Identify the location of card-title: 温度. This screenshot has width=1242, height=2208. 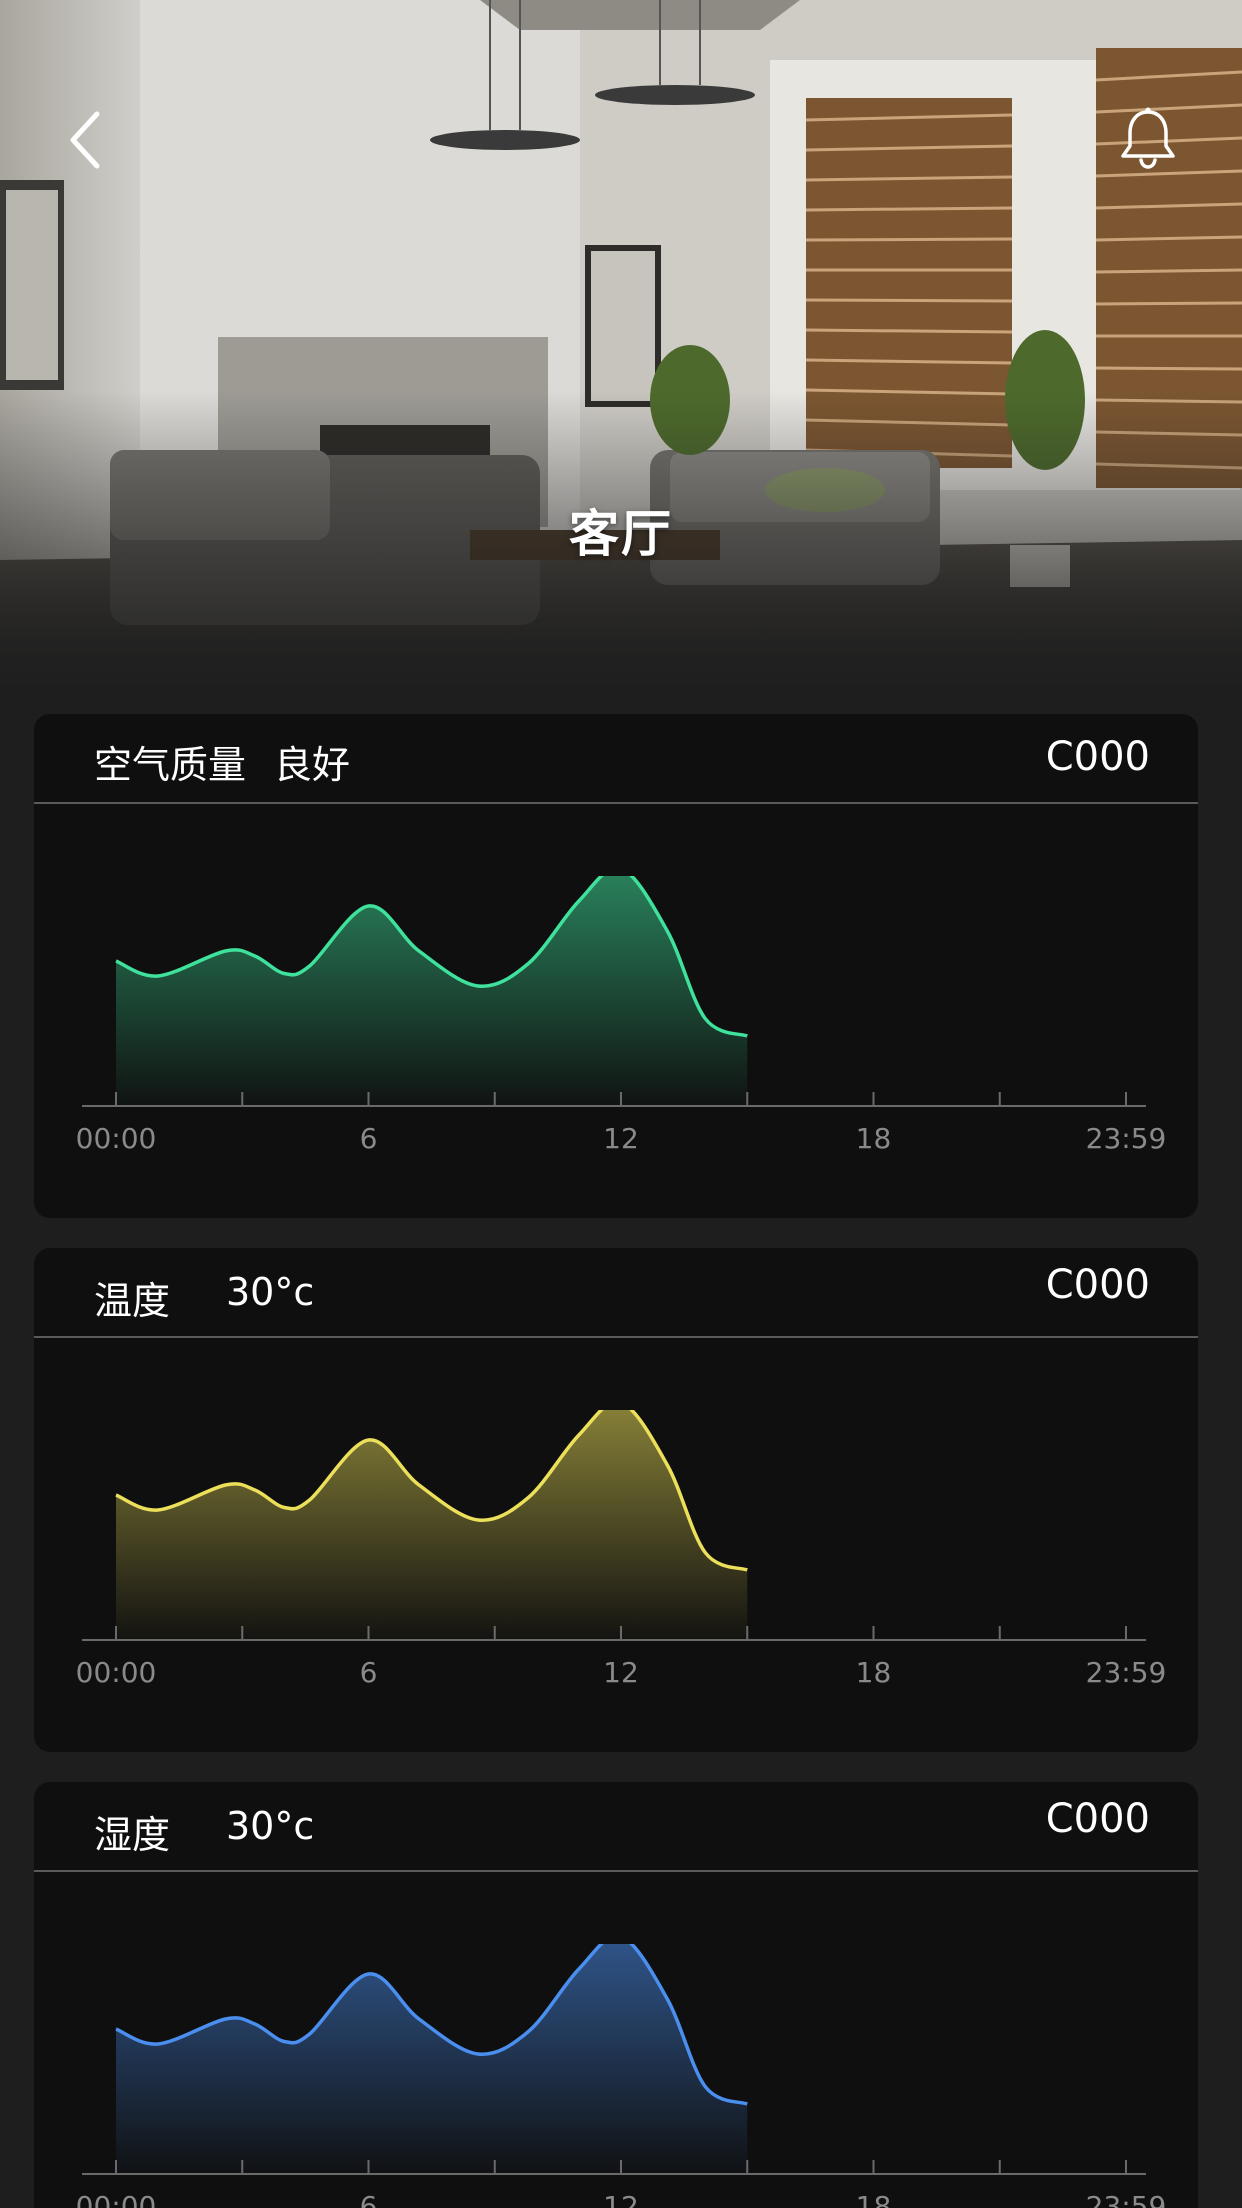
(132, 1301).